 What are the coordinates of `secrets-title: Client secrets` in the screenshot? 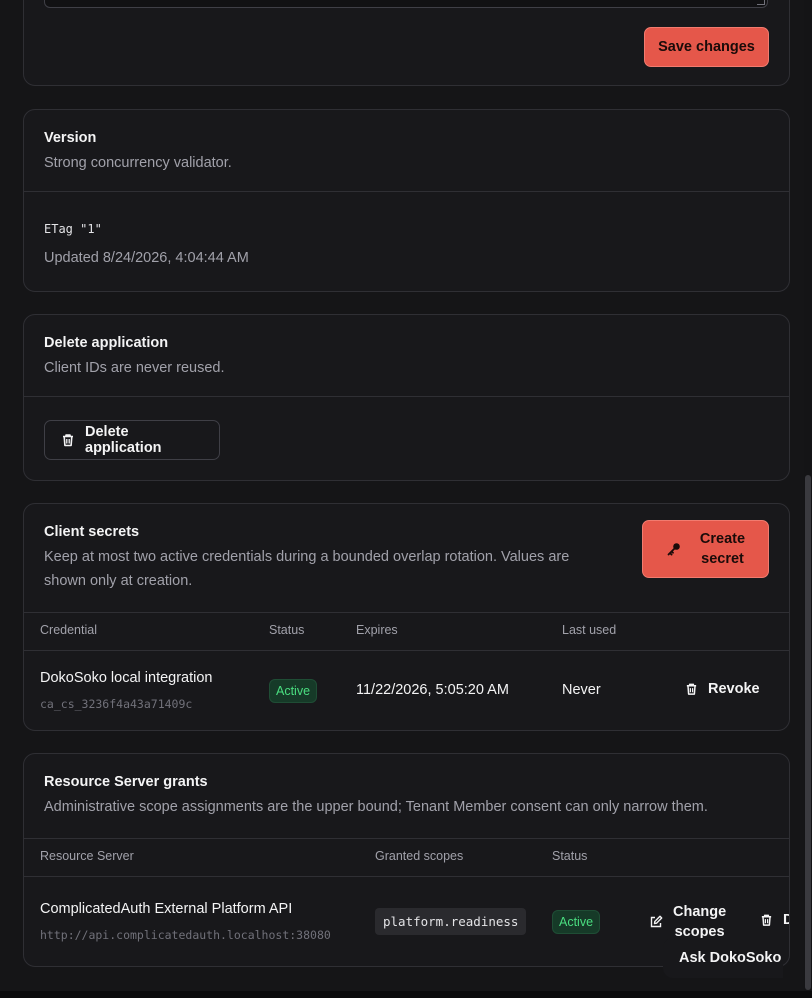 It's located at (92, 532).